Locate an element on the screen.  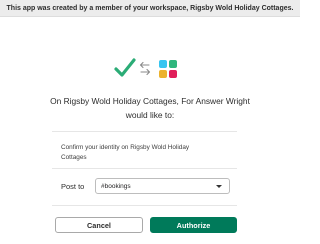
exchange-arrows-icon is located at coordinates (145, 68).